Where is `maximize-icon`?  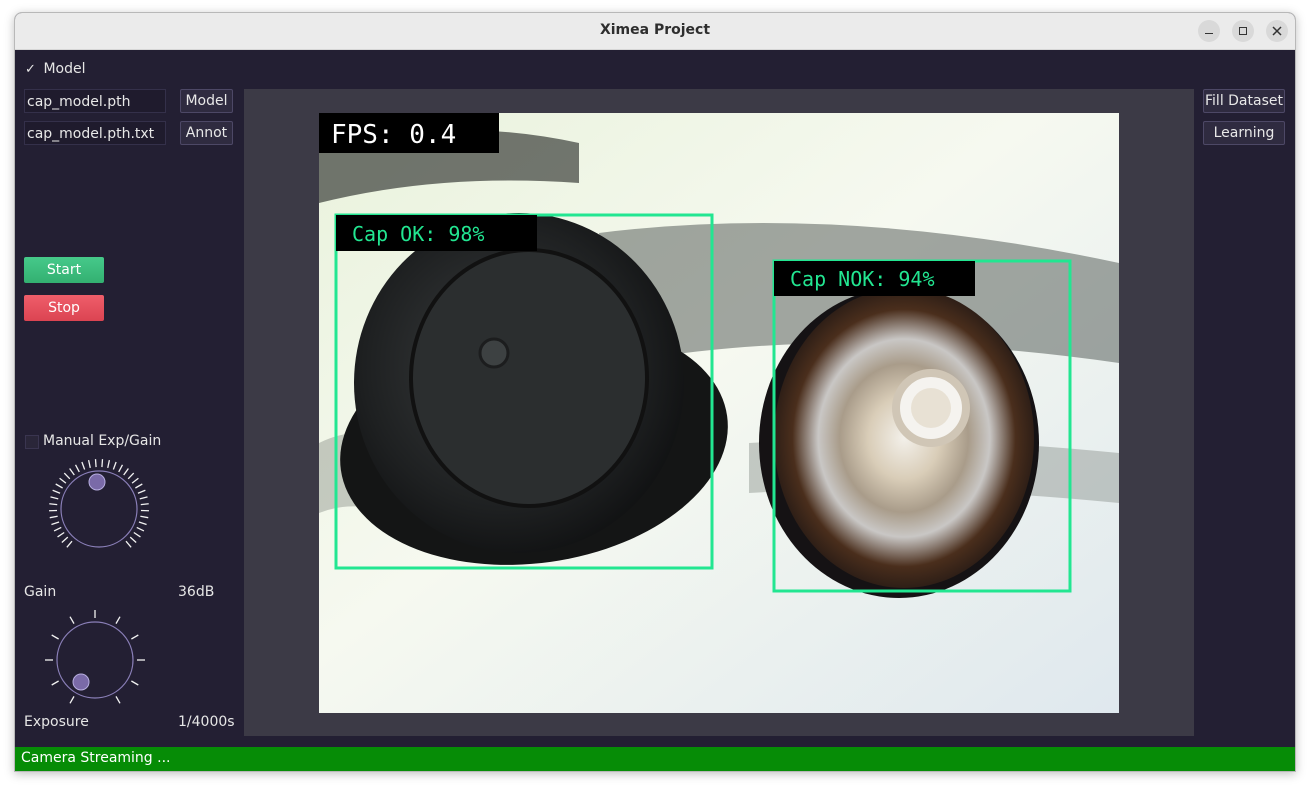 maximize-icon is located at coordinates (1243, 31).